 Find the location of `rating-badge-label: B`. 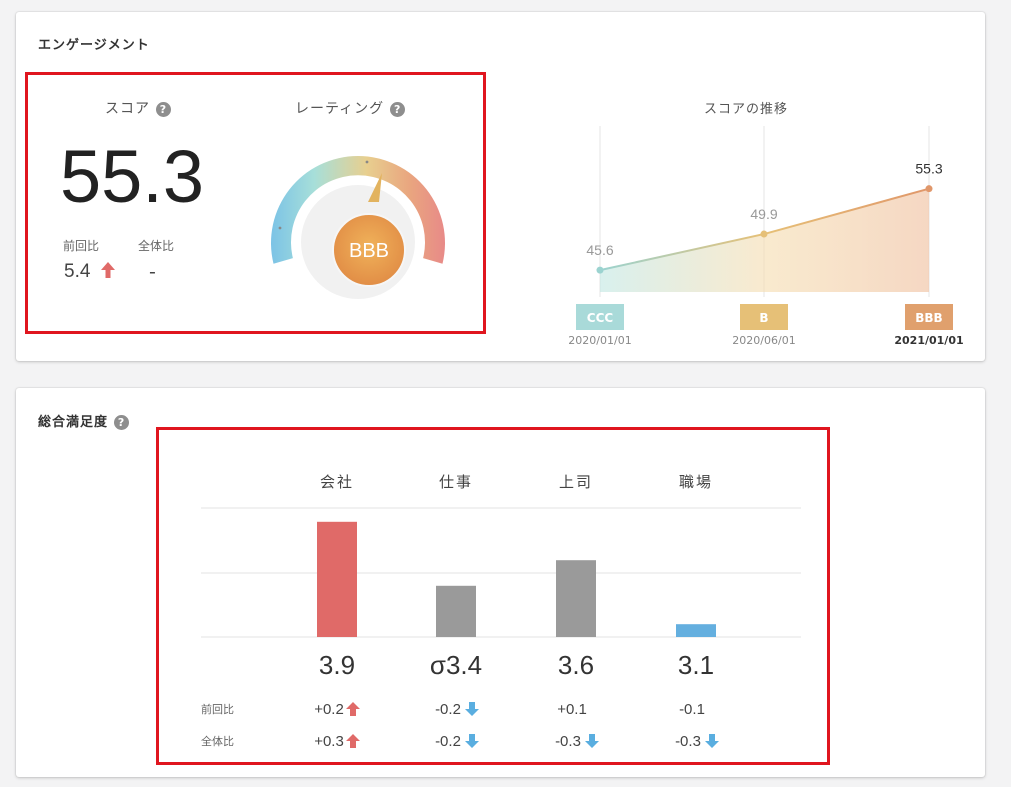

rating-badge-label: B is located at coordinates (763, 318).